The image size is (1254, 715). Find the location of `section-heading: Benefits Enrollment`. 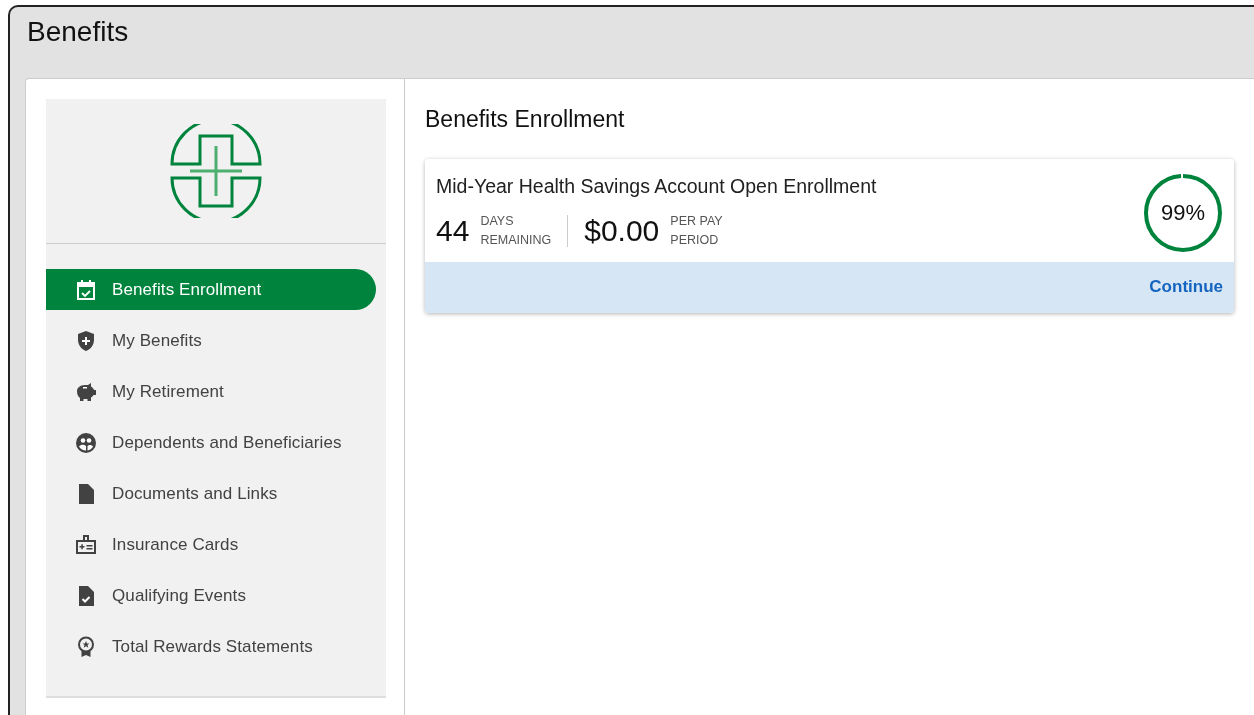

section-heading: Benefits Enrollment is located at coordinates (525, 119).